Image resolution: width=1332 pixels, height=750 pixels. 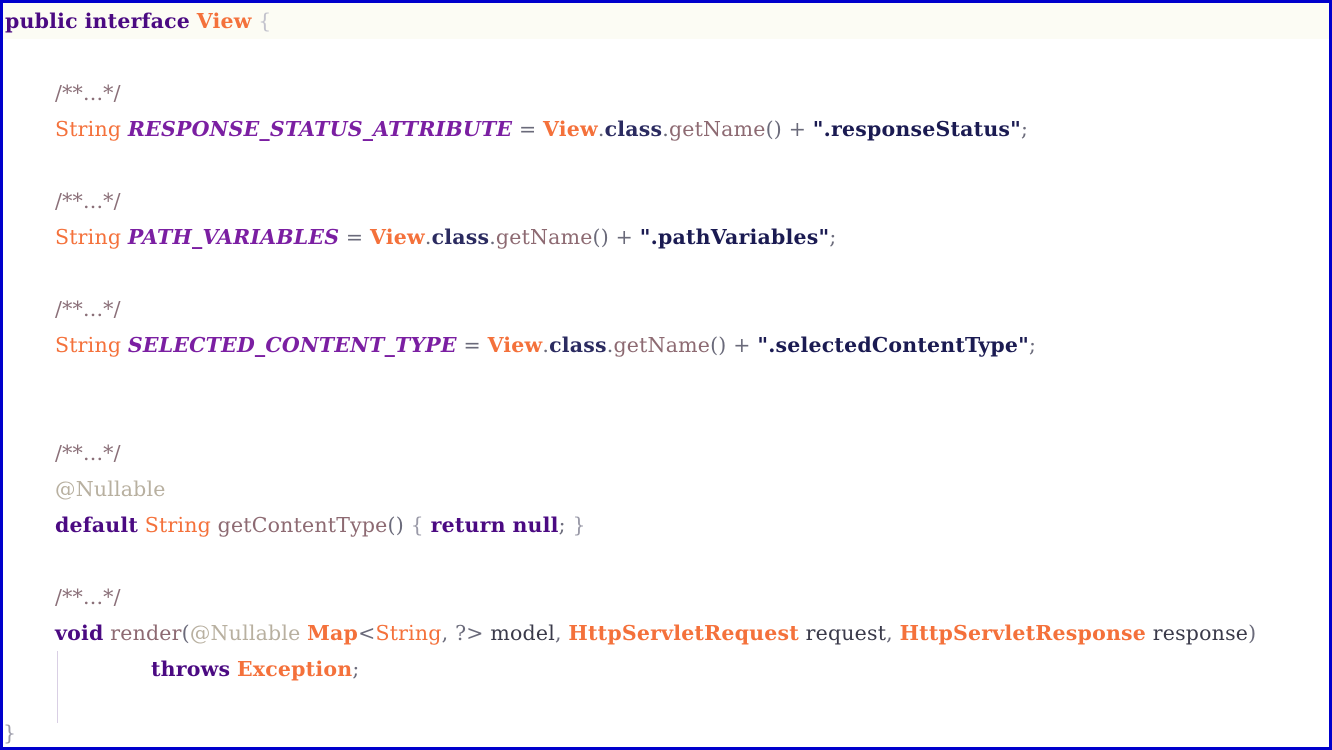 I want to click on code-line-19-throws-clause: throws Exception;, so click(x=666, y=669).